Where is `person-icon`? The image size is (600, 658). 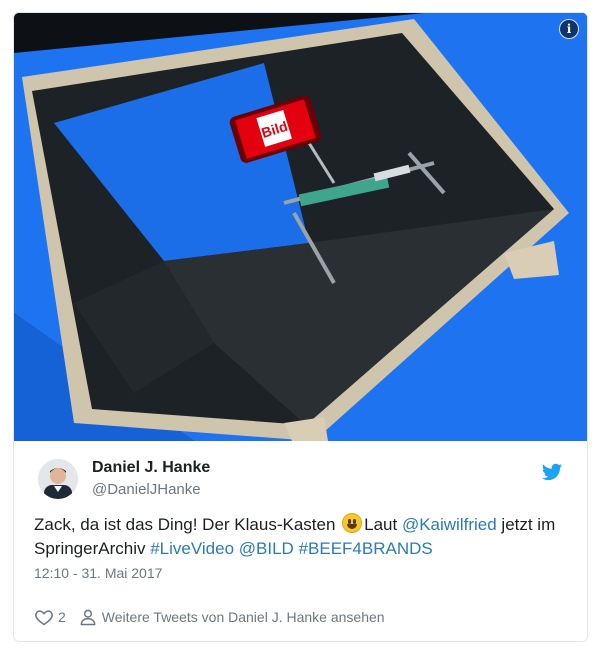 person-icon is located at coordinates (88, 617).